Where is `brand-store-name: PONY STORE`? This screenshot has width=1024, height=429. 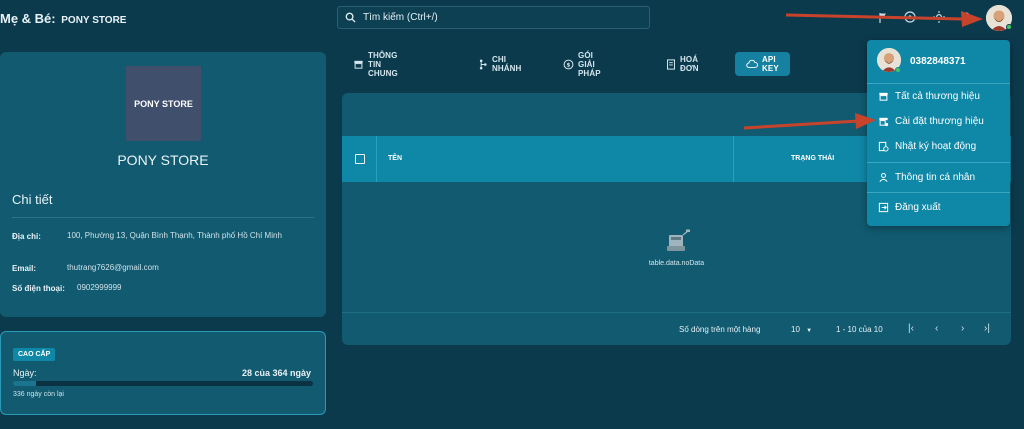
brand-store-name: PONY STORE is located at coordinates (94, 20).